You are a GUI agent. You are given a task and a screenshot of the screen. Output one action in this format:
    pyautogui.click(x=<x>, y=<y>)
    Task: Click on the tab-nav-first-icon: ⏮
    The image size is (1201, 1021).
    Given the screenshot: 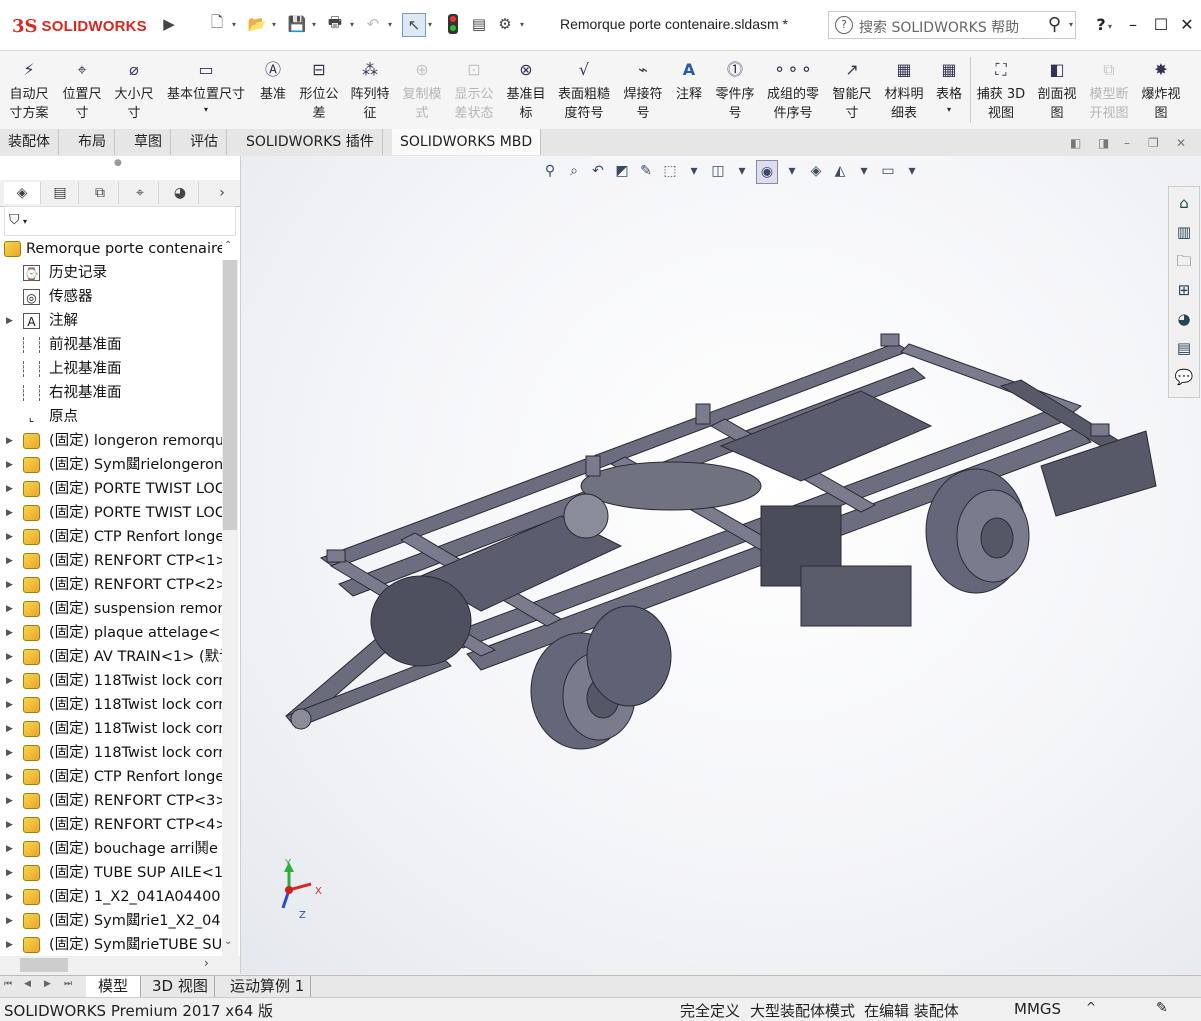 What is the action you would take?
    pyautogui.click(x=8, y=984)
    